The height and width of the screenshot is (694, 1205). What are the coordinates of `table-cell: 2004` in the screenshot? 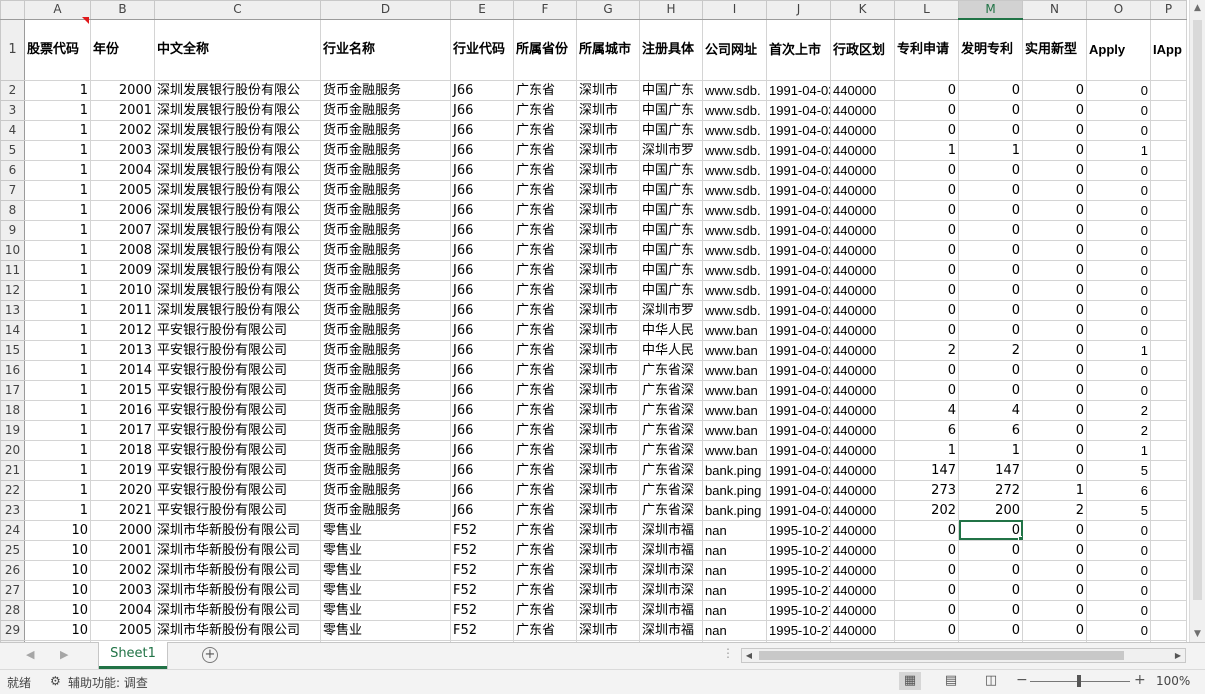 It's located at (122, 170).